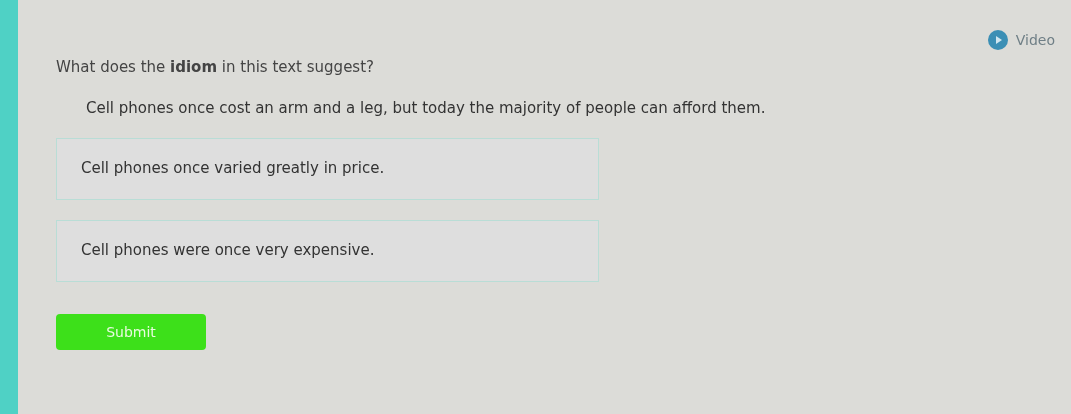  I want to click on play-icon, so click(997, 40).